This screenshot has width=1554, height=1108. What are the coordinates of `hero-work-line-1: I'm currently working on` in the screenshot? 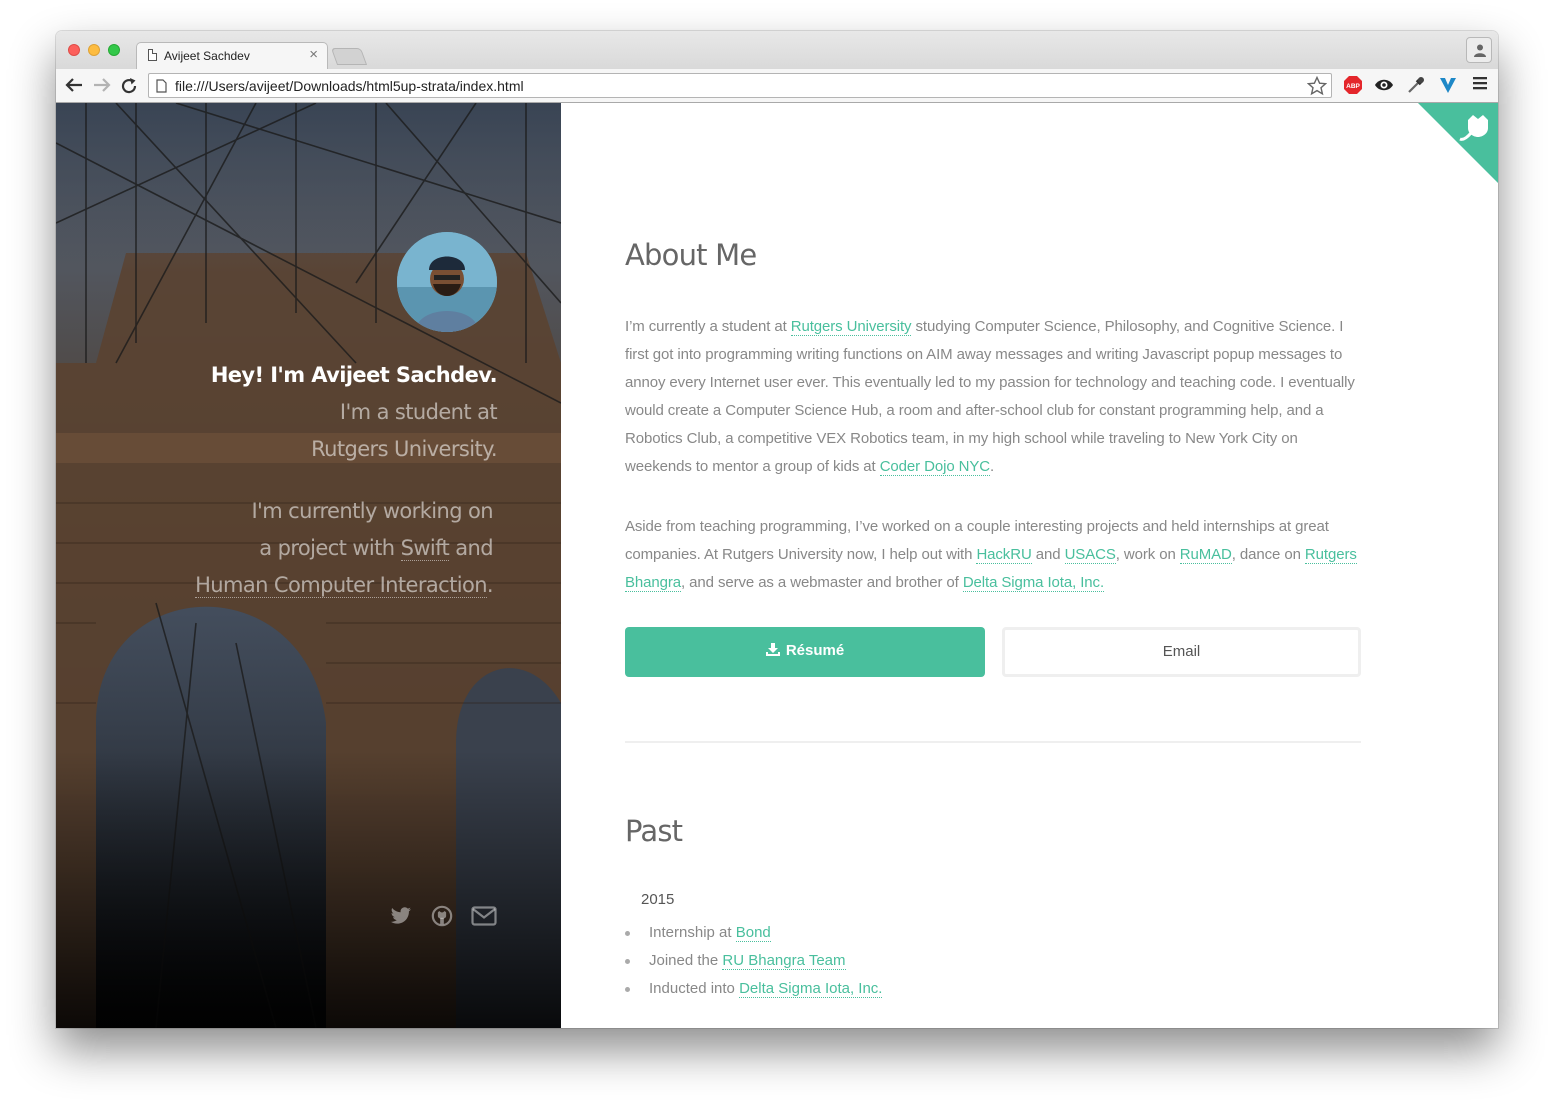 It's located at (372, 511).